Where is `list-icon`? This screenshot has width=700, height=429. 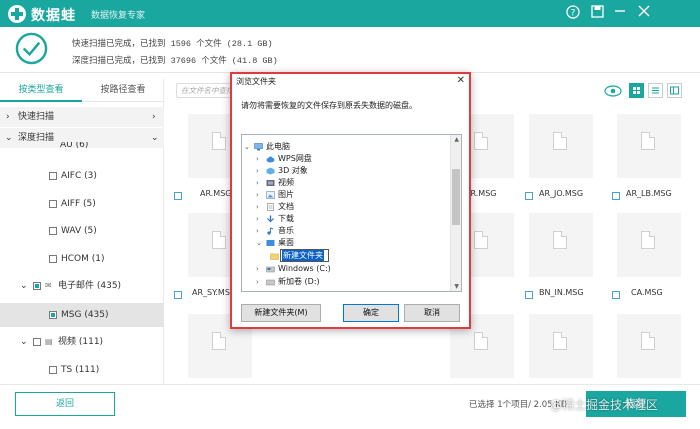 list-icon is located at coordinates (655, 90).